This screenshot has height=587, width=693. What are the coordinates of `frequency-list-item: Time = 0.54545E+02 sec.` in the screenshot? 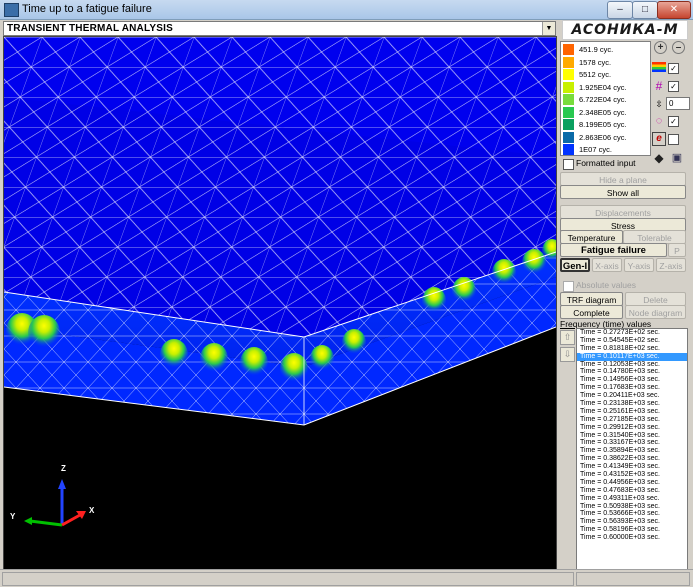 It's located at (632, 341).